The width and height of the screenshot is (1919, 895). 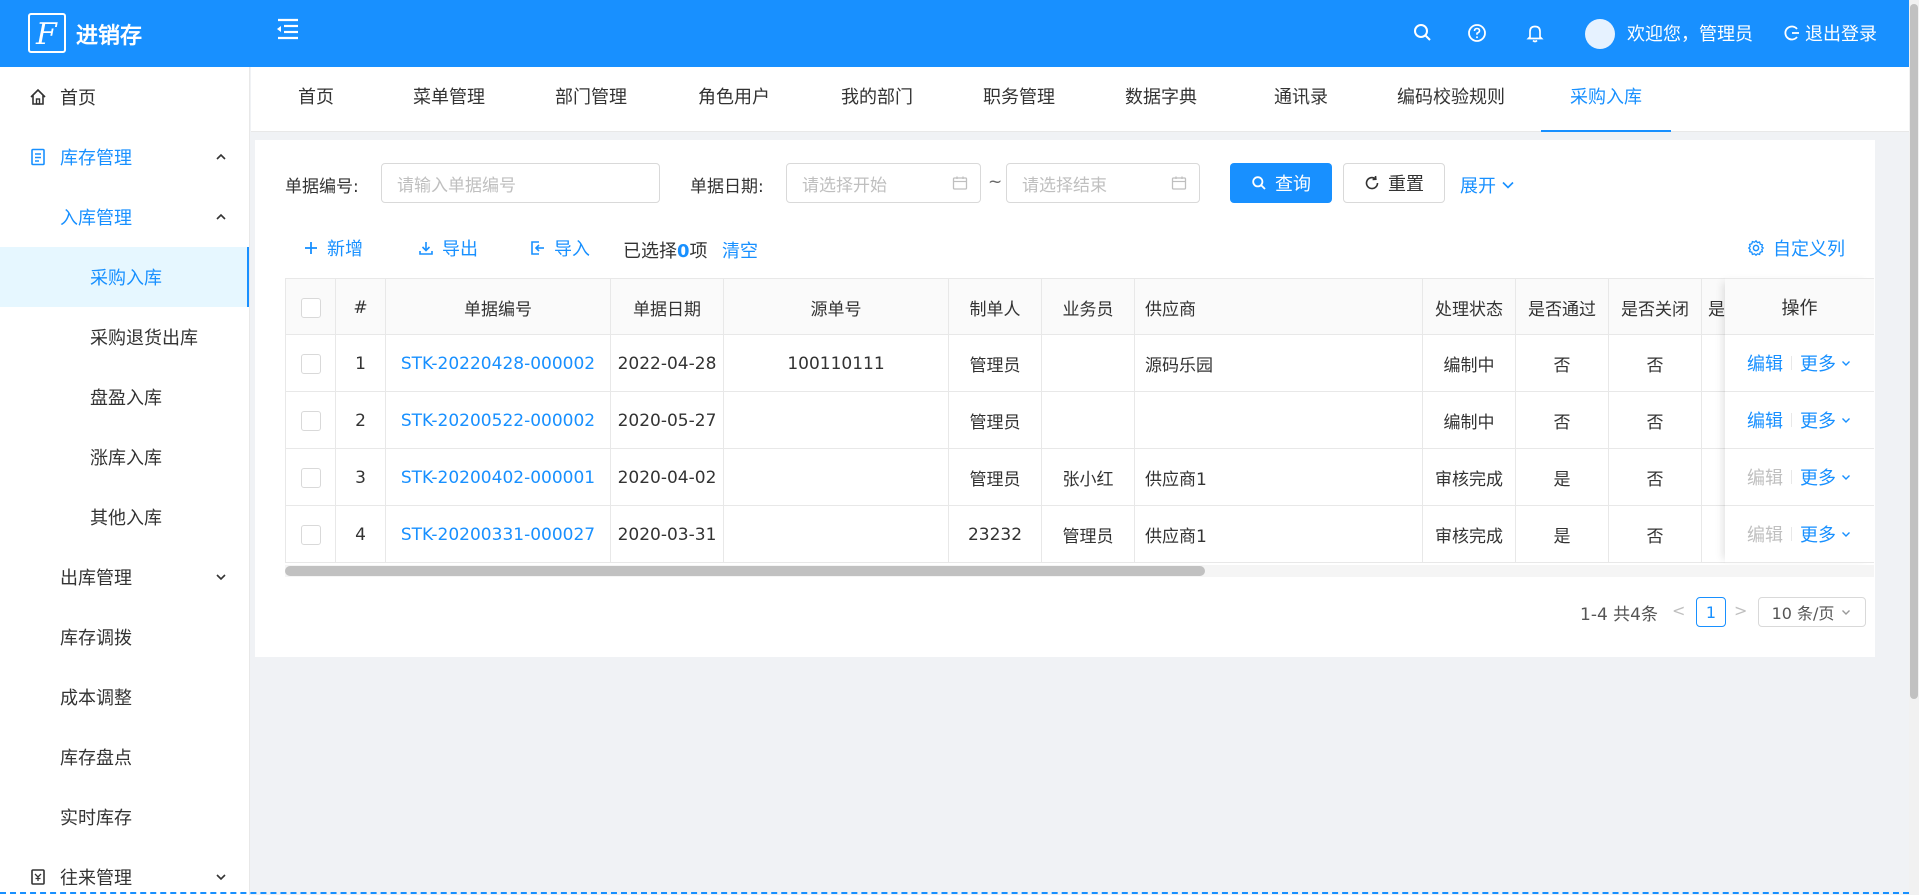 What do you see at coordinates (1088, 307) in the screenshot?
I see `col-header-salesman: 业务员` at bounding box center [1088, 307].